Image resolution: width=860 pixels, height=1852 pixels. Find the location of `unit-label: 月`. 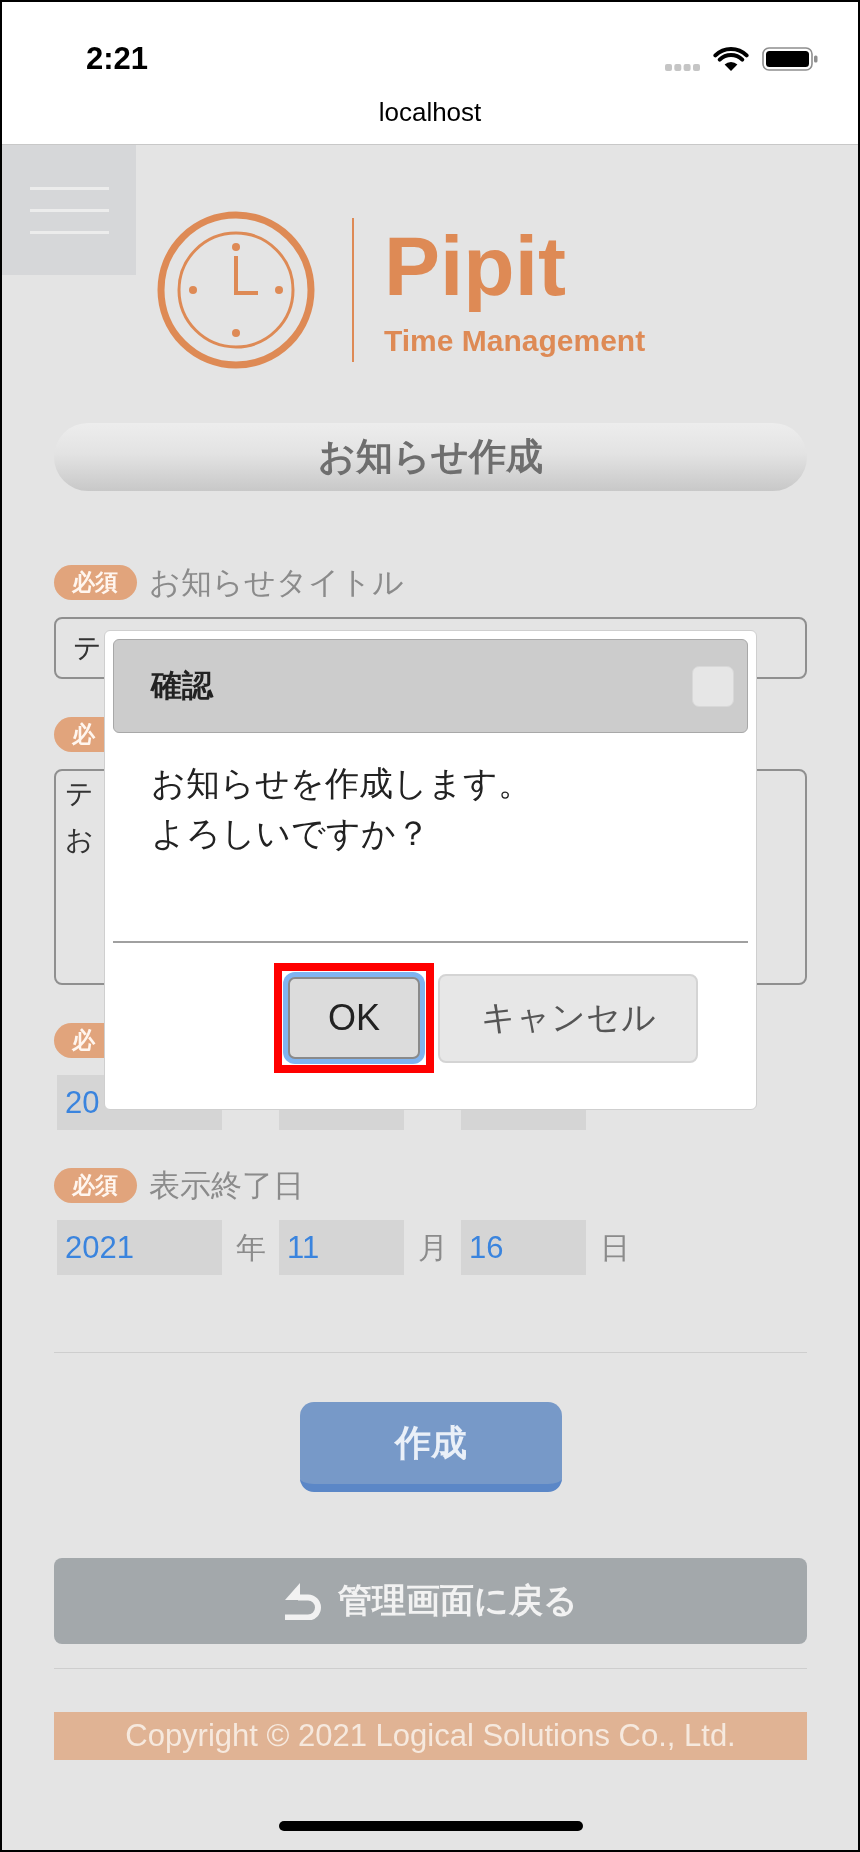

unit-label: 月 is located at coordinates (432, 1248).